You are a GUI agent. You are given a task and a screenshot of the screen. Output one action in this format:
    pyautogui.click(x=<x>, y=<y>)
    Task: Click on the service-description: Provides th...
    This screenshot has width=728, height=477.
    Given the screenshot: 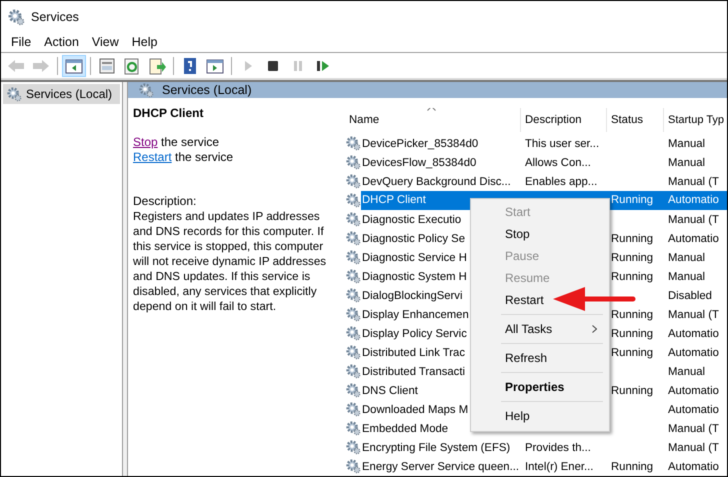 What is the action you would take?
    pyautogui.click(x=558, y=448)
    